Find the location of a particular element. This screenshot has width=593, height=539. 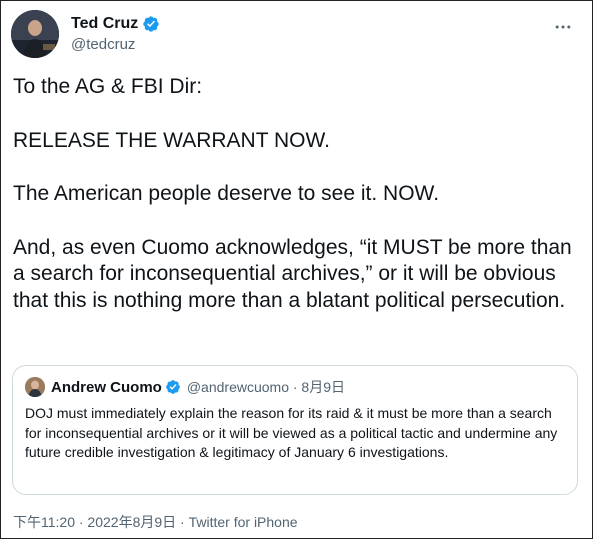

tweet-paragraph: To the AG & FBI Dir: is located at coordinates (108, 86).